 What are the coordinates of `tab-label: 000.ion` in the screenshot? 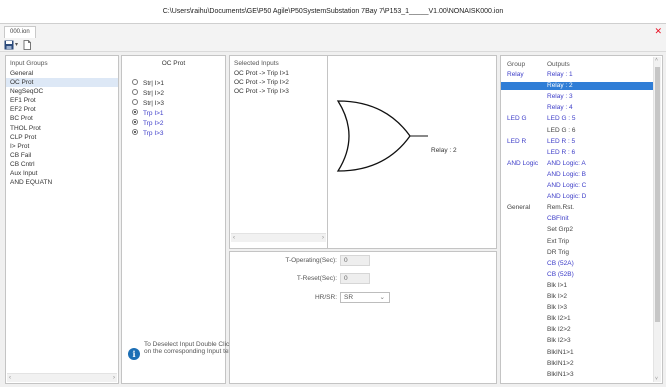 It's located at (20, 32).